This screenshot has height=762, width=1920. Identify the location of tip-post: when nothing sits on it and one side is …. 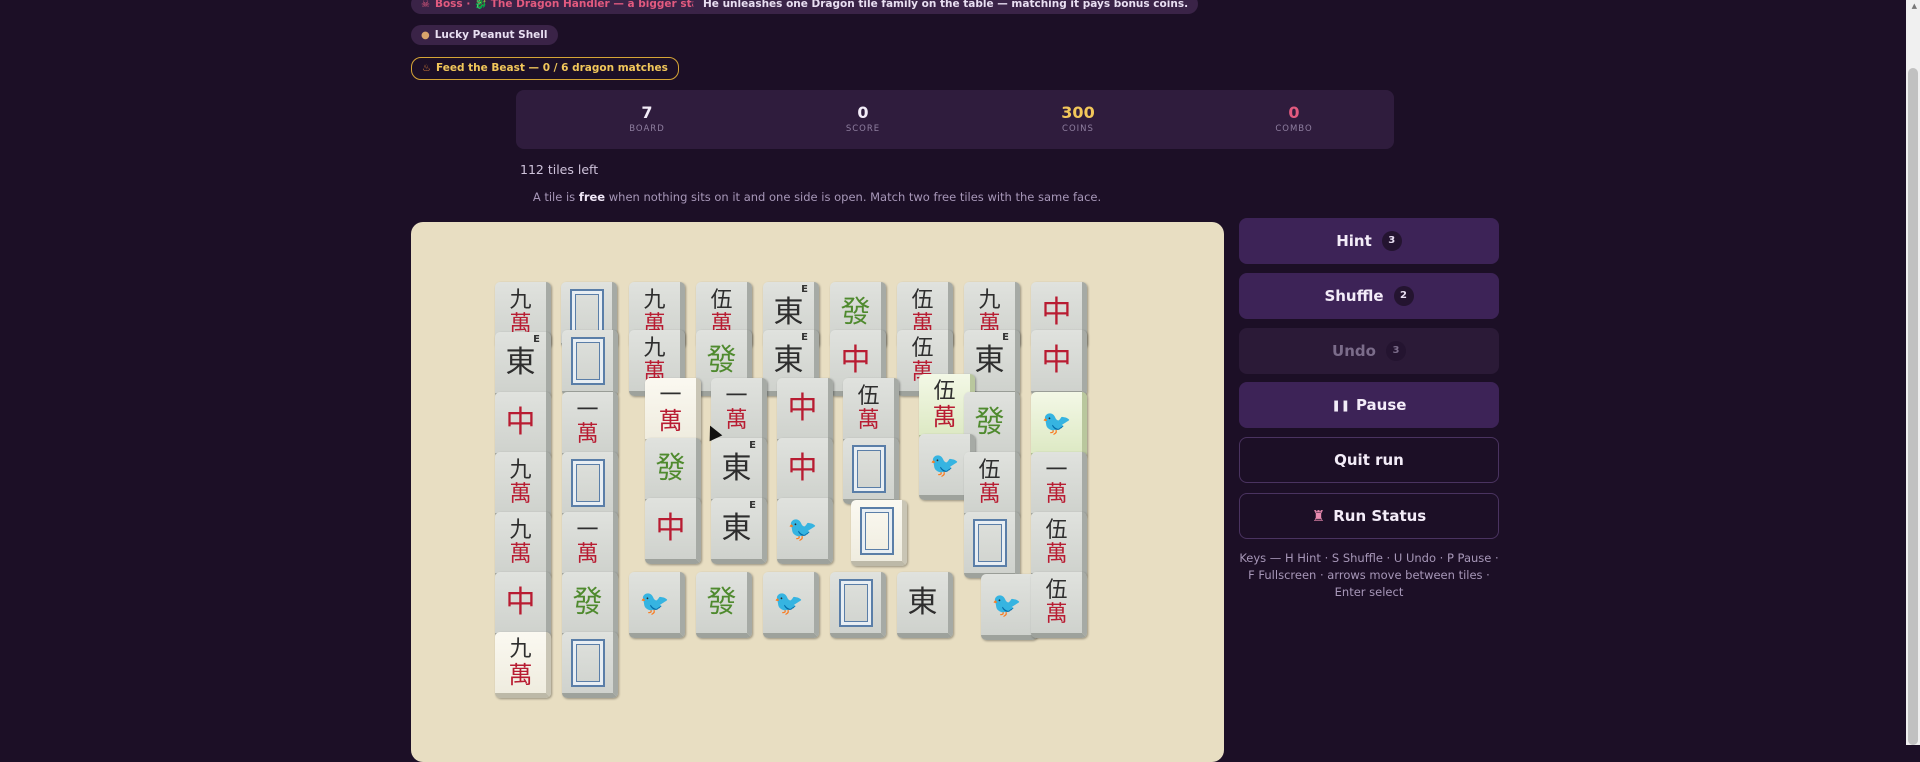
(853, 197).